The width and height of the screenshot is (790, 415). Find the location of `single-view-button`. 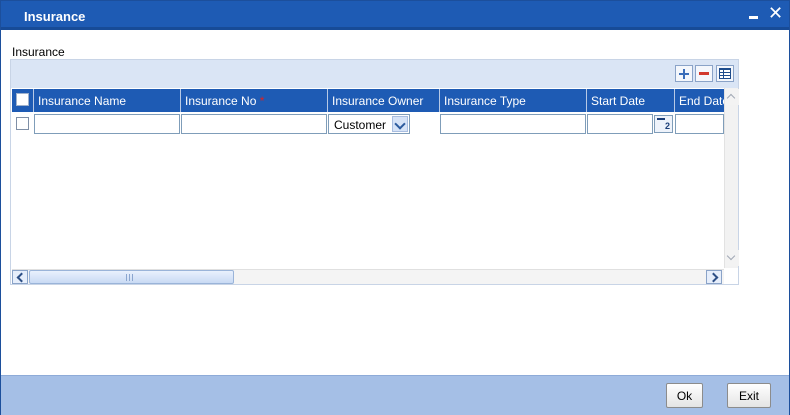

single-view-button is located at coordinates (725, 73).